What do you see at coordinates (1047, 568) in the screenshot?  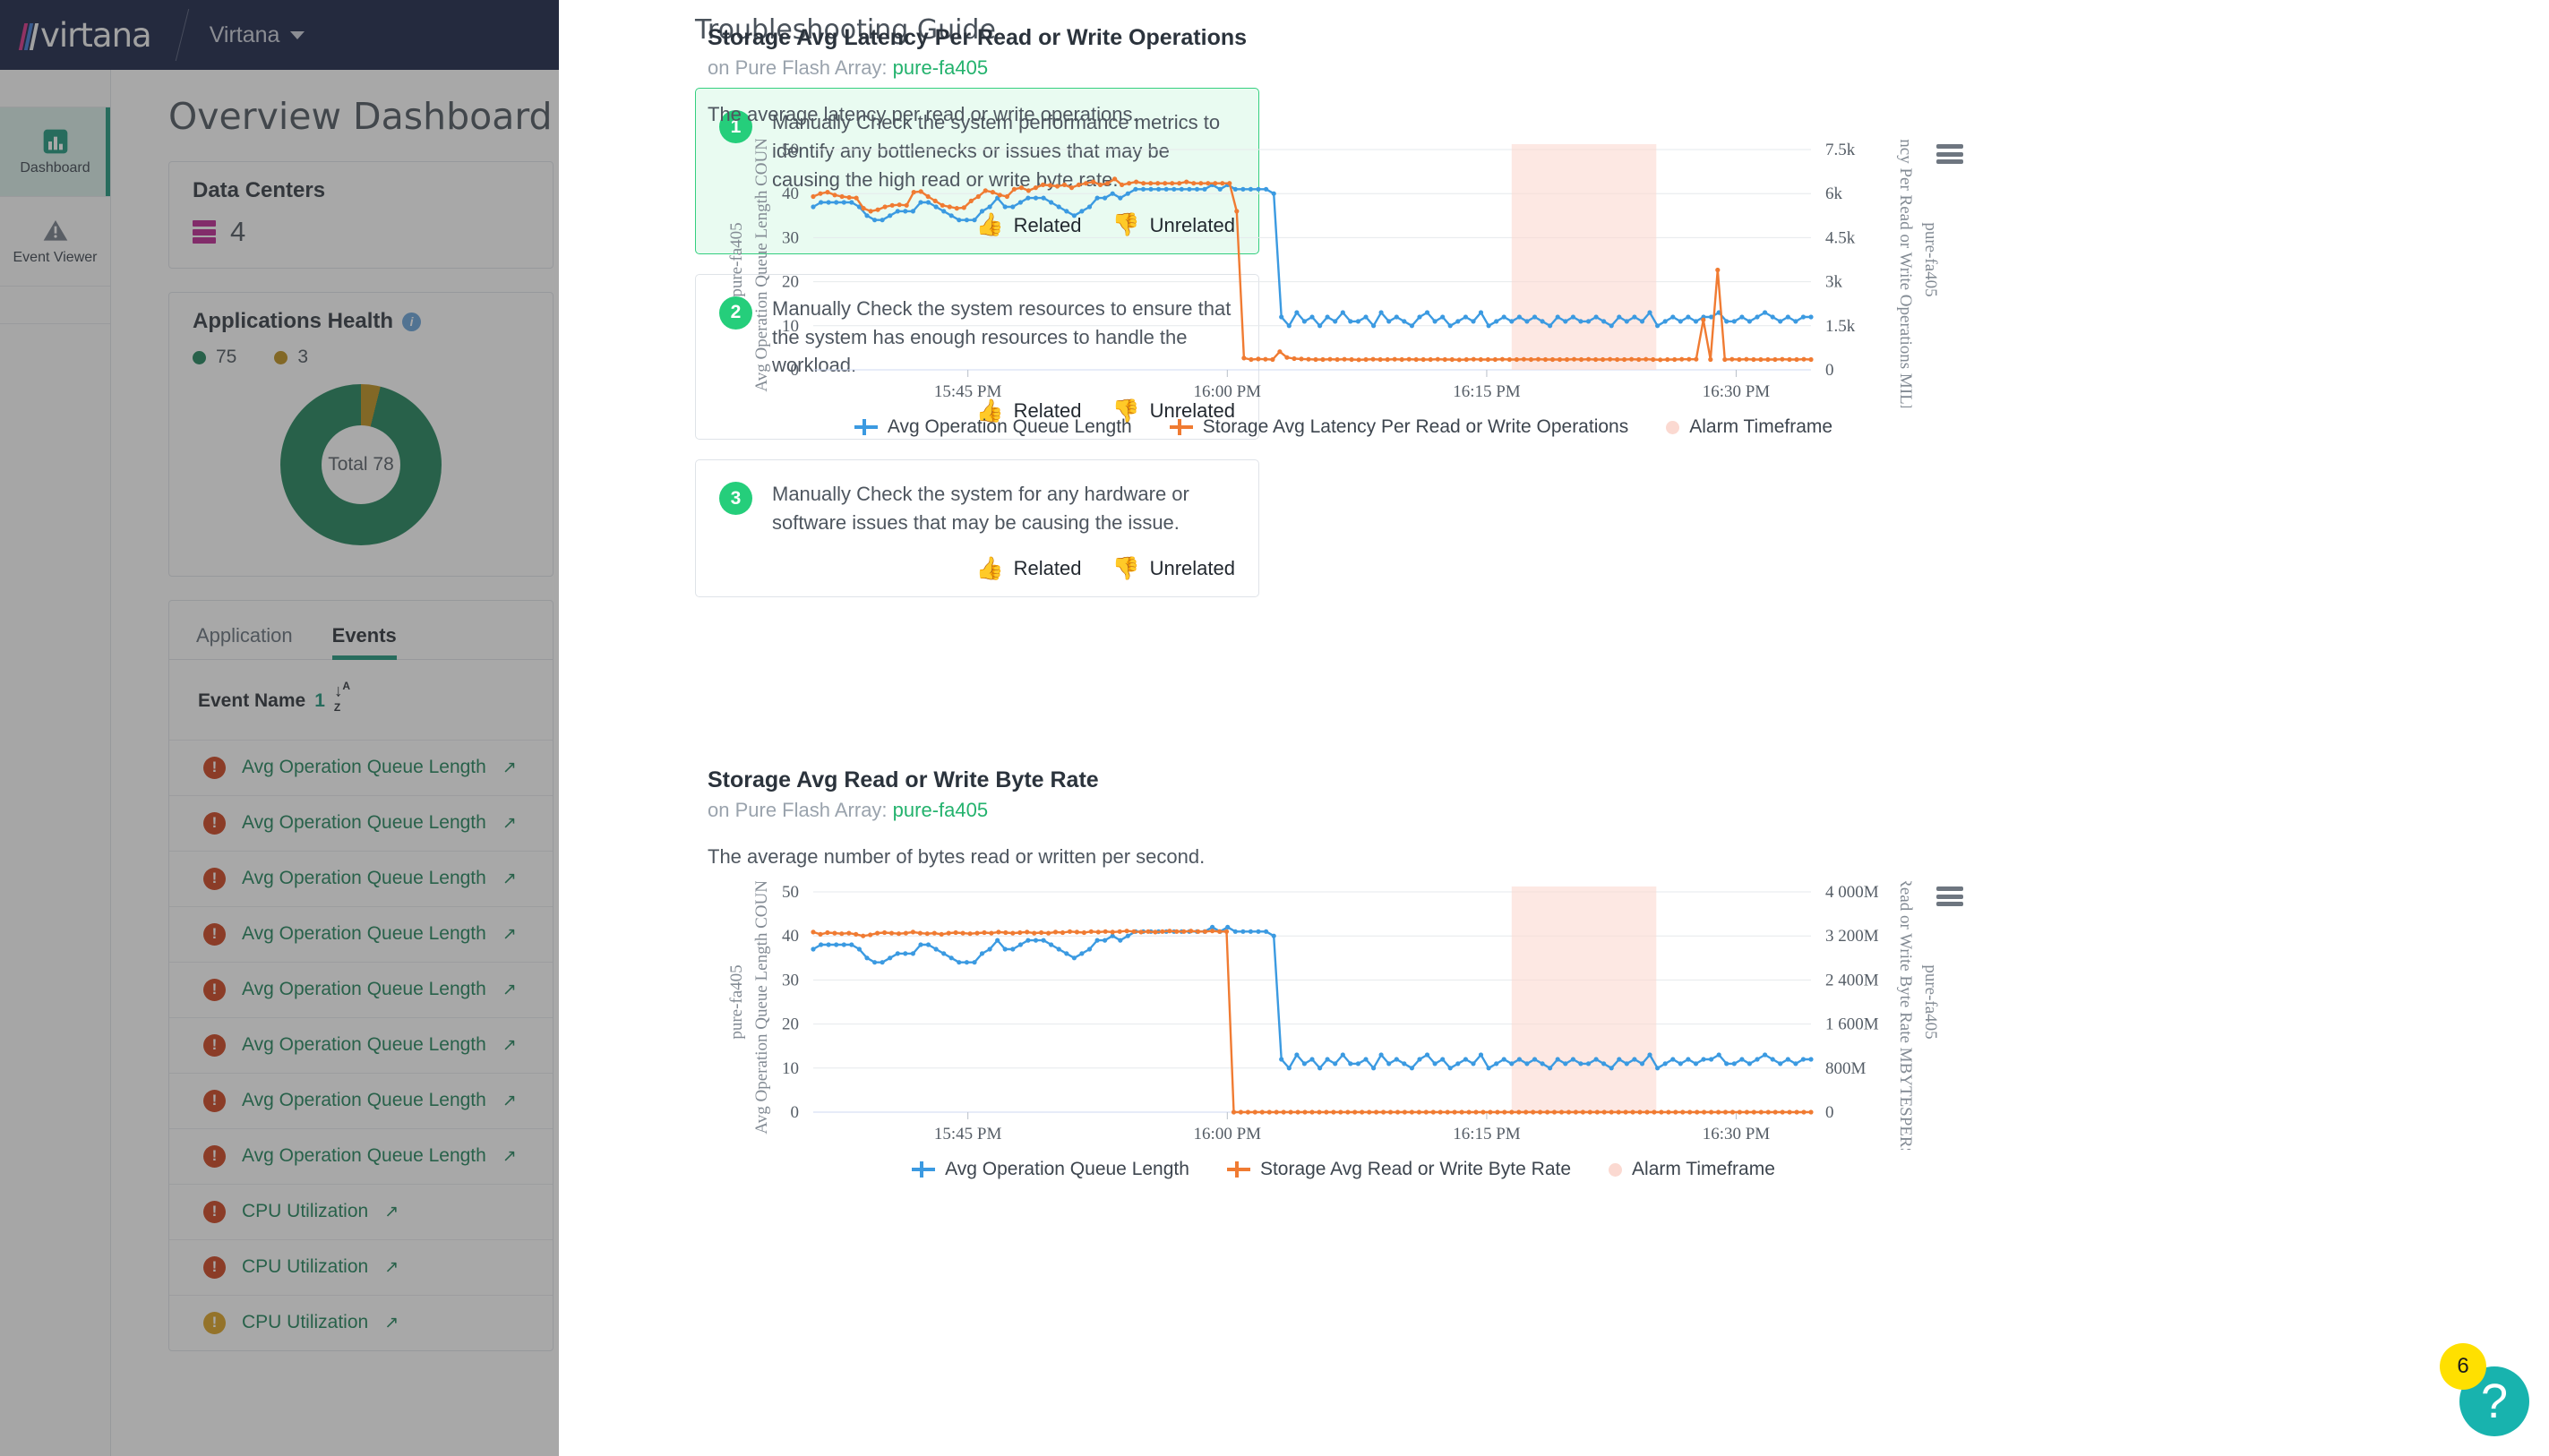 I see `feedback-label: Related` at bounding box center [1047, 568].